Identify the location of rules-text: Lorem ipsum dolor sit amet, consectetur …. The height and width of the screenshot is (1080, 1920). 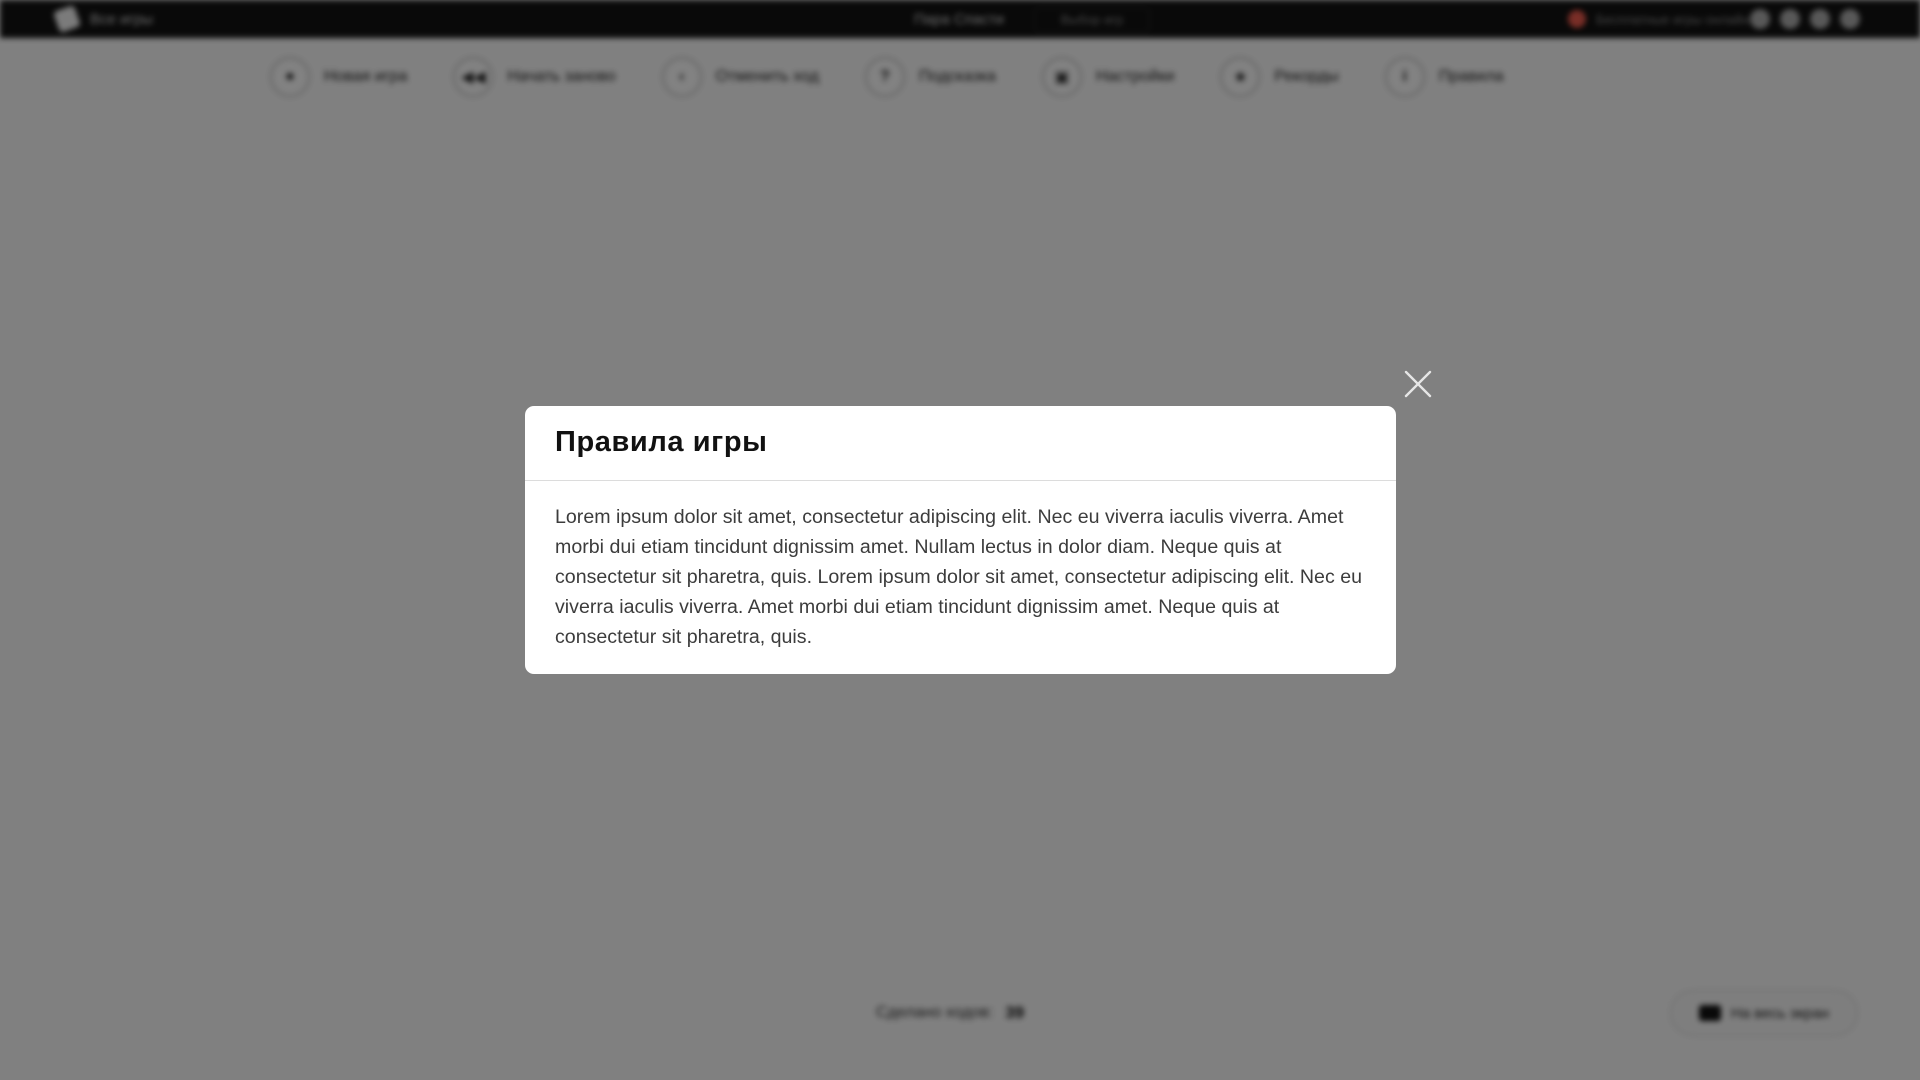
(958, 577).